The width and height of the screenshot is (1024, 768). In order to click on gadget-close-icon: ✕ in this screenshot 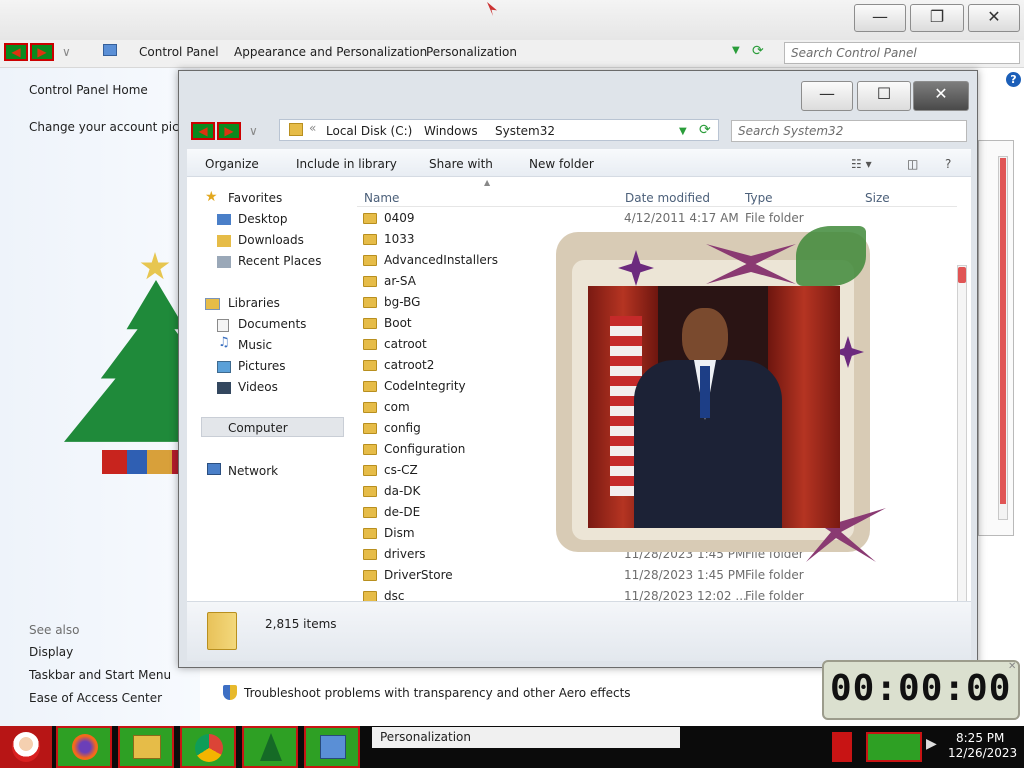, I will do `click(1012, 666)`.